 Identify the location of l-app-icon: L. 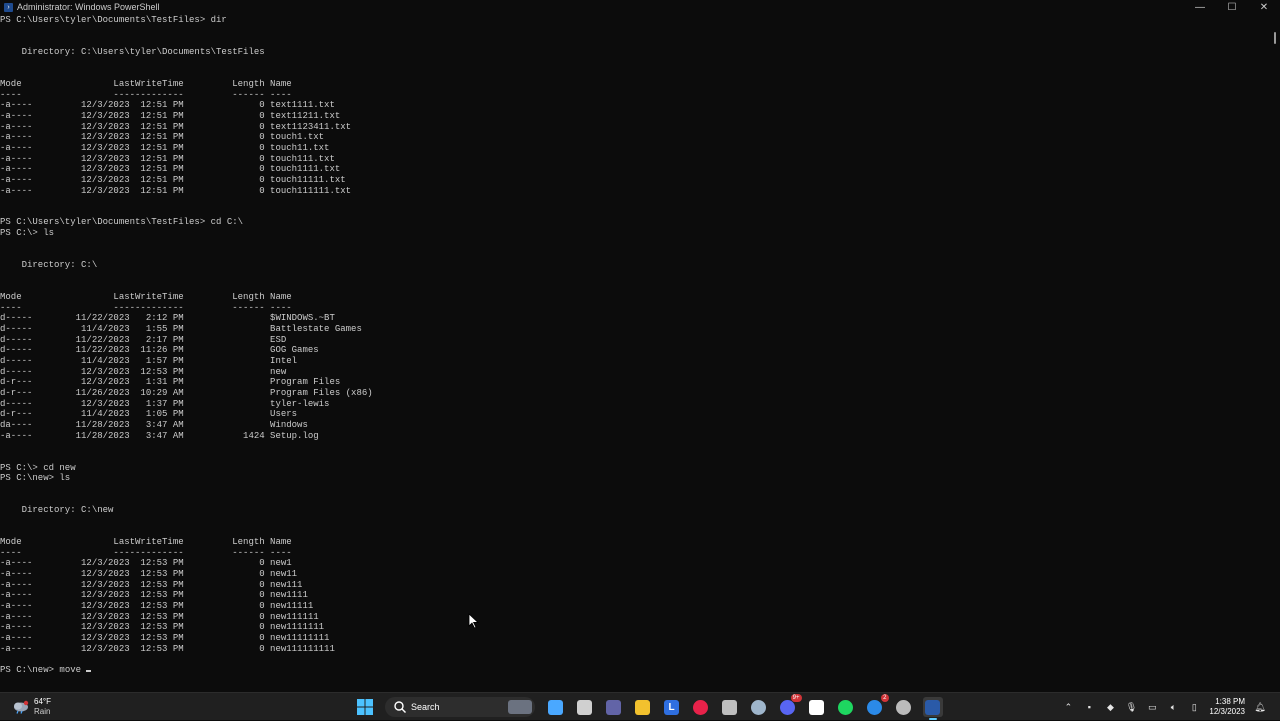
(672, 707).